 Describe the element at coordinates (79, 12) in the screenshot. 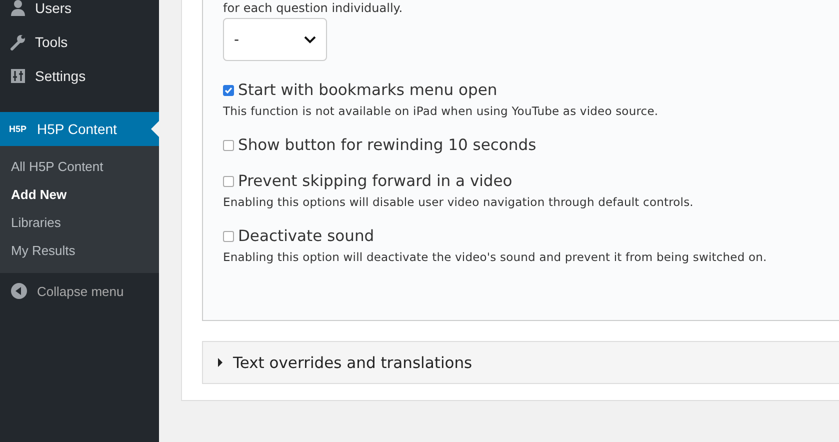

I see `menu-item: Users` at that location.